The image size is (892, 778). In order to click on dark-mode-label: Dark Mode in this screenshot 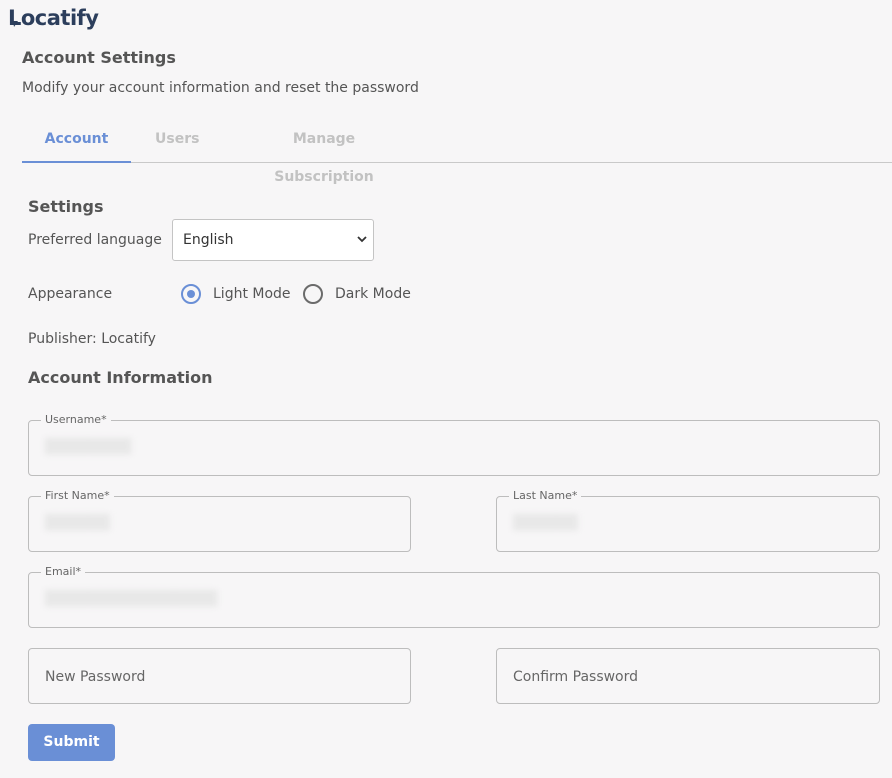, I will do `click(373, 294)`.